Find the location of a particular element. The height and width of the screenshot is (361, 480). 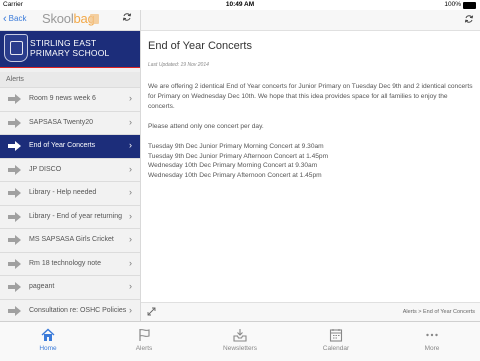

alert-item-selected: End of Year Concerts › is located at coordinates (70, 147).